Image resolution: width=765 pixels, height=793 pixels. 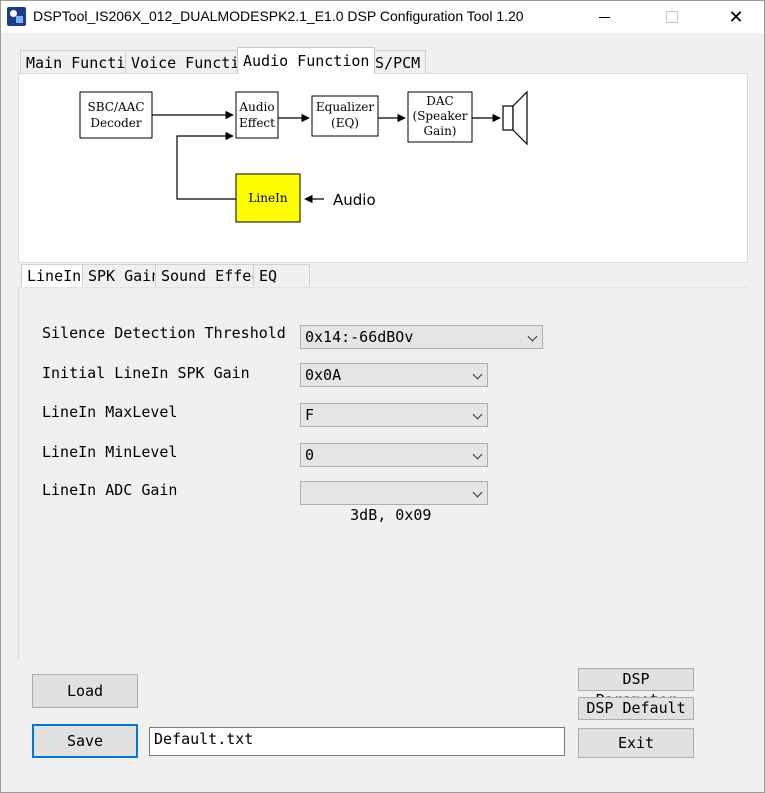 I want to click on subtab-linein: LineIn, so click(x=54, y=276).